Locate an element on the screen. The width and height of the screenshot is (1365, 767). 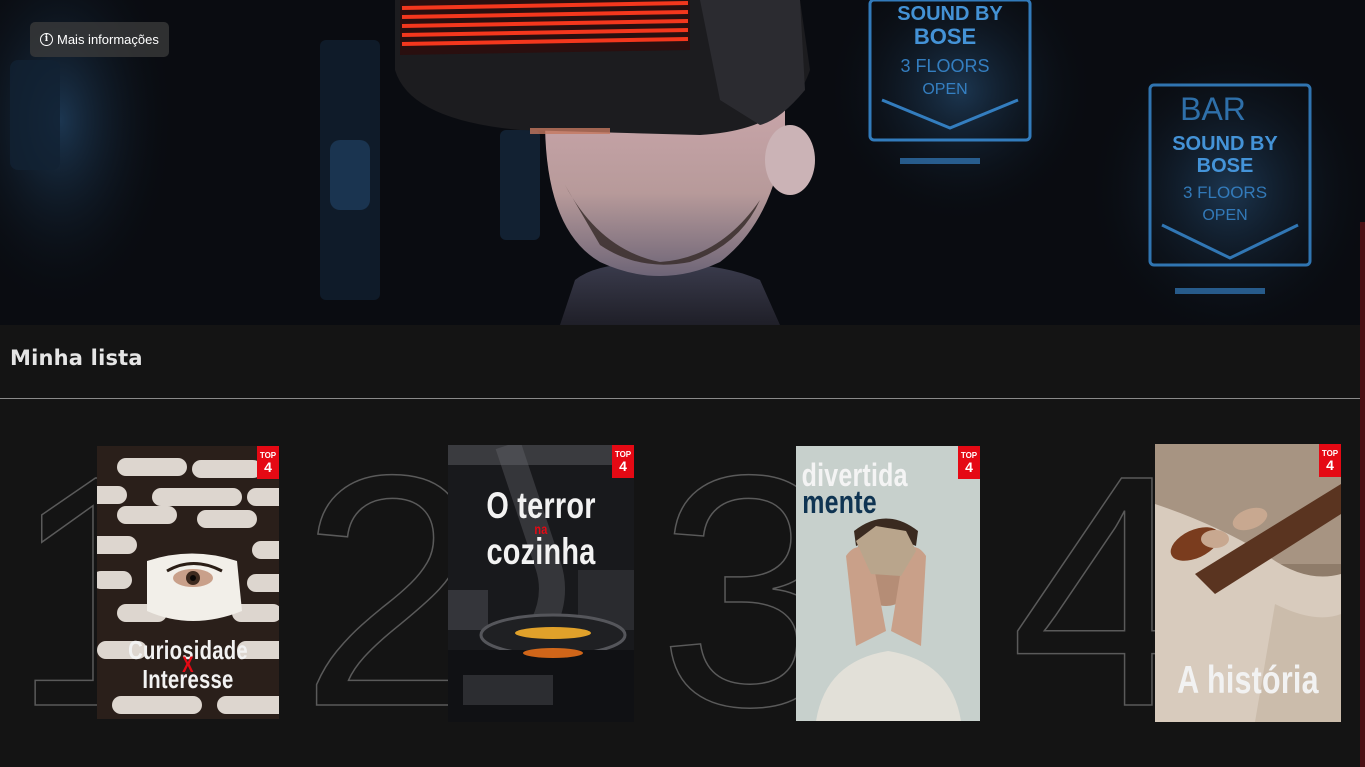
section-divider is located at coordinates (680, 398).